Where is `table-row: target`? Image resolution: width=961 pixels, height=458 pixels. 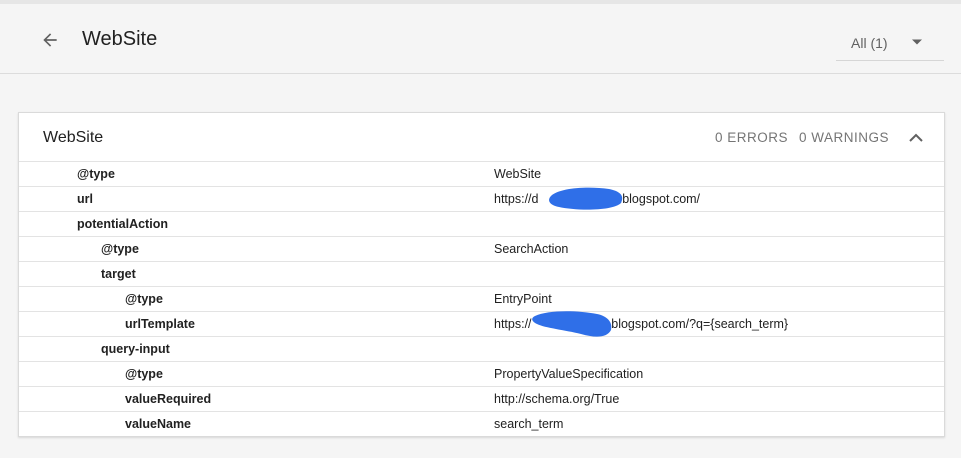 table-row: target is located at coordinates (481, 273).